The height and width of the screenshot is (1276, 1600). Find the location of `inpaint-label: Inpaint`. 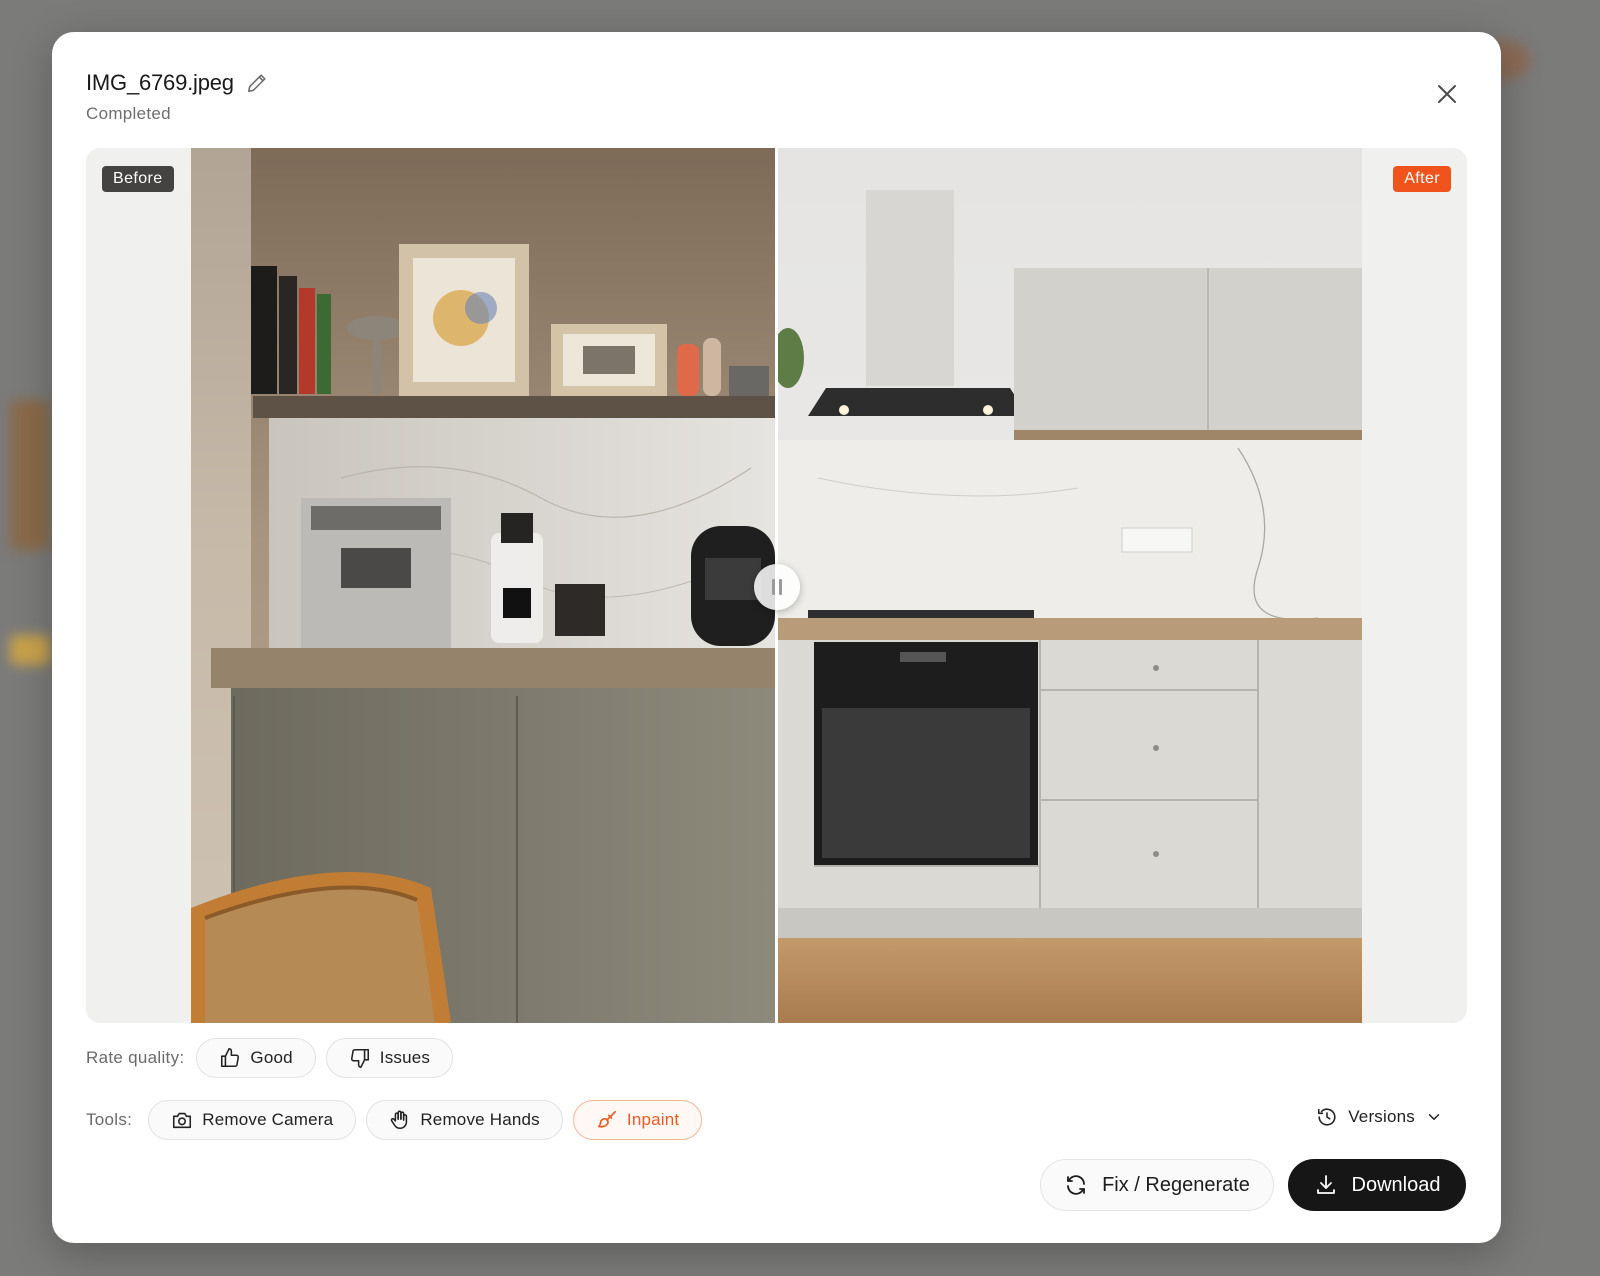

inpaint-label: Inpaint is located at coordinates (653, 1119).